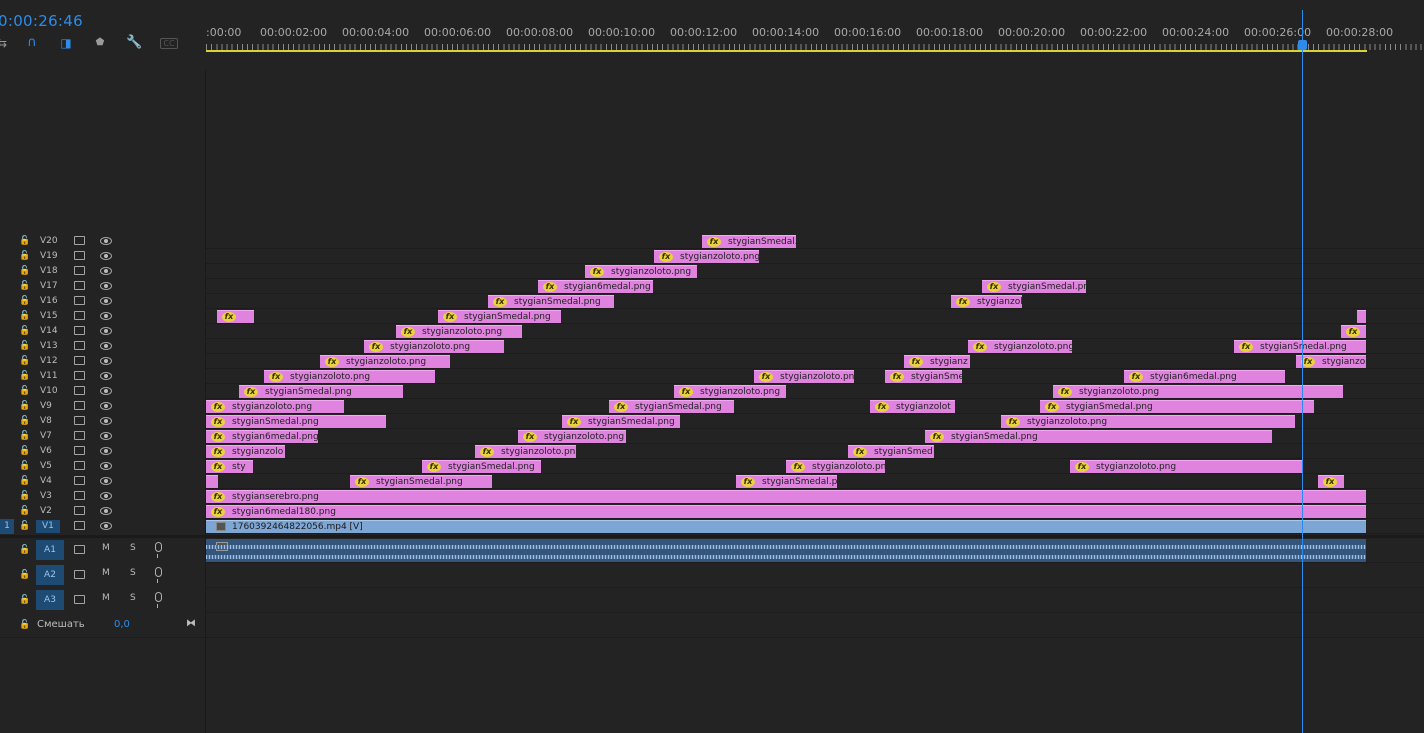 The height and width of the screenshot is (733, 1424). Describe the element at coordinates (24, 625) in the screenshot. I see `mix-lock-icon: 🔓` at that location.